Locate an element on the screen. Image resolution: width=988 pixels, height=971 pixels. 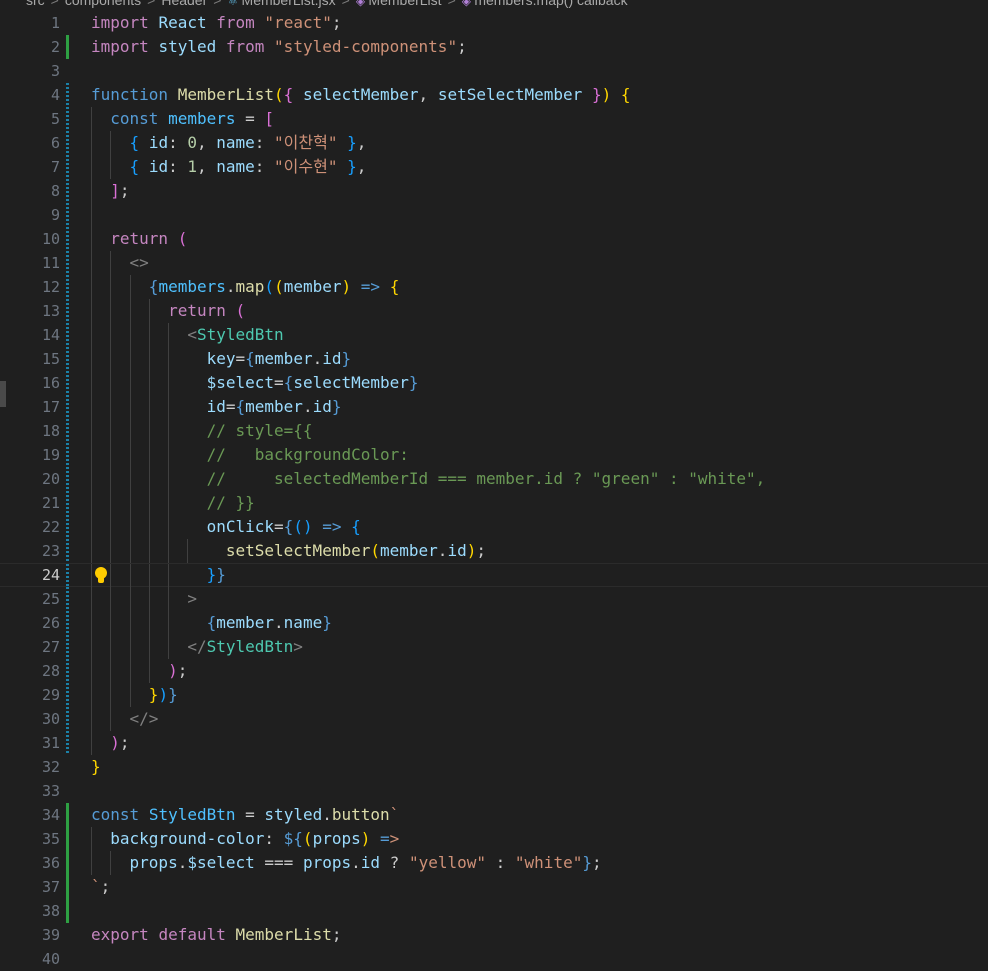
code-line: 18 // style={{ is located at coordinates (494, 431).